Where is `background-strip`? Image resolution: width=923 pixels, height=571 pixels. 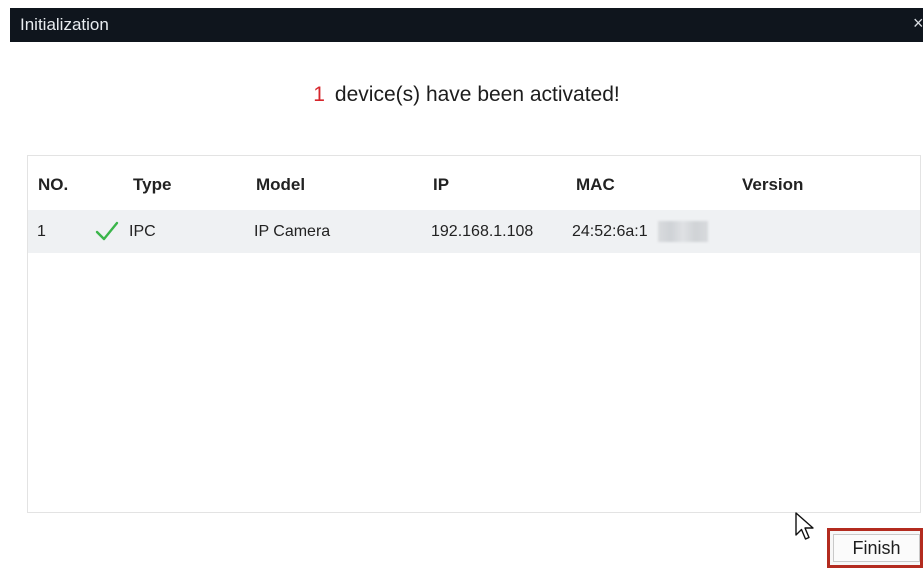
background-strip is located at coordinates (5, 285).